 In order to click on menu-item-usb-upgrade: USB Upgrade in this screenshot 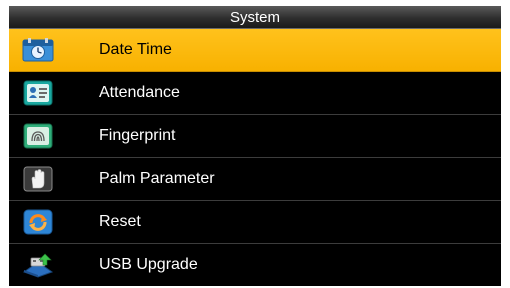, I will do `click(255, 265)`.